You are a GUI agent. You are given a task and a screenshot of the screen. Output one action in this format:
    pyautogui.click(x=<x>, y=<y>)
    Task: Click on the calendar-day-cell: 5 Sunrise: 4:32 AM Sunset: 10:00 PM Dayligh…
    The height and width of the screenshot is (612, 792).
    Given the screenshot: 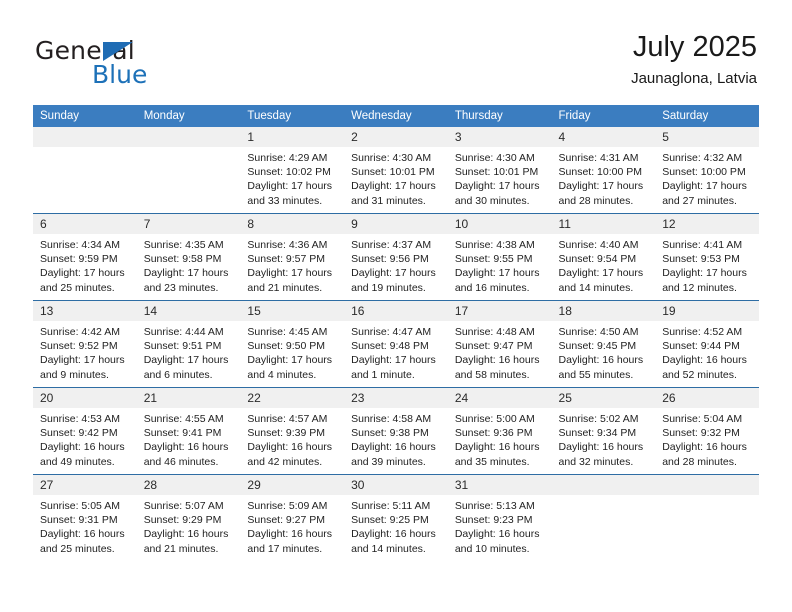 What is the action you would take?
    pyautogui.click(x=707, y=170)
    